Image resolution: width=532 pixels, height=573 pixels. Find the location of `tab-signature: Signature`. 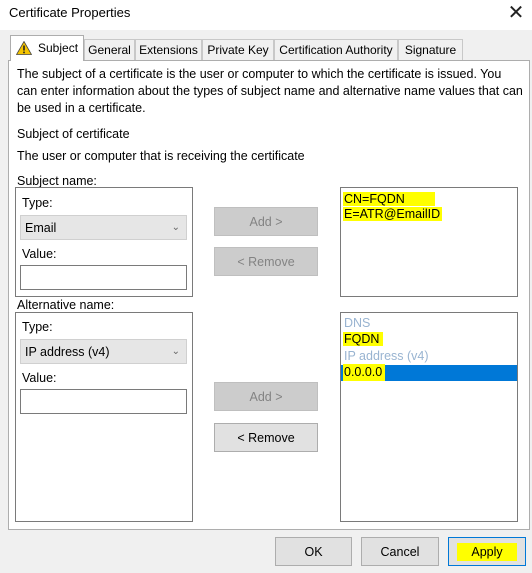

tab-signature: Signature is located at coordinates (430, 49).